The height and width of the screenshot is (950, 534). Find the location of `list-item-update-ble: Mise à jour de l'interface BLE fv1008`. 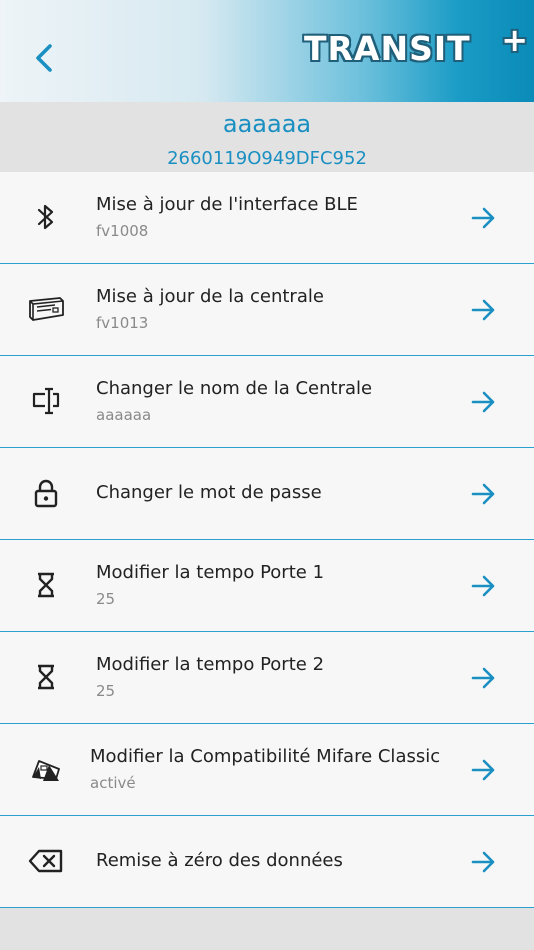

list-item-update-ble: Mise à jour de l'interface BLE fv1008 is located at coordinates (267, 218).